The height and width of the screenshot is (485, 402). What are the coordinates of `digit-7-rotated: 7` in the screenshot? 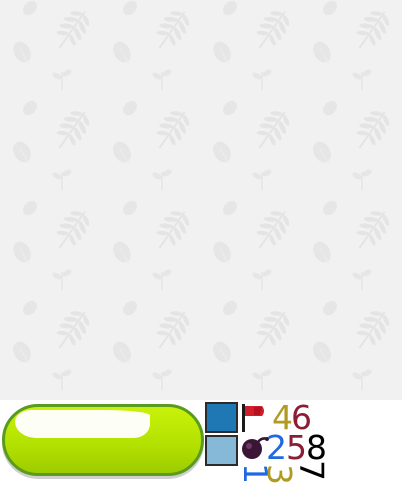 It's located at (311, 470).